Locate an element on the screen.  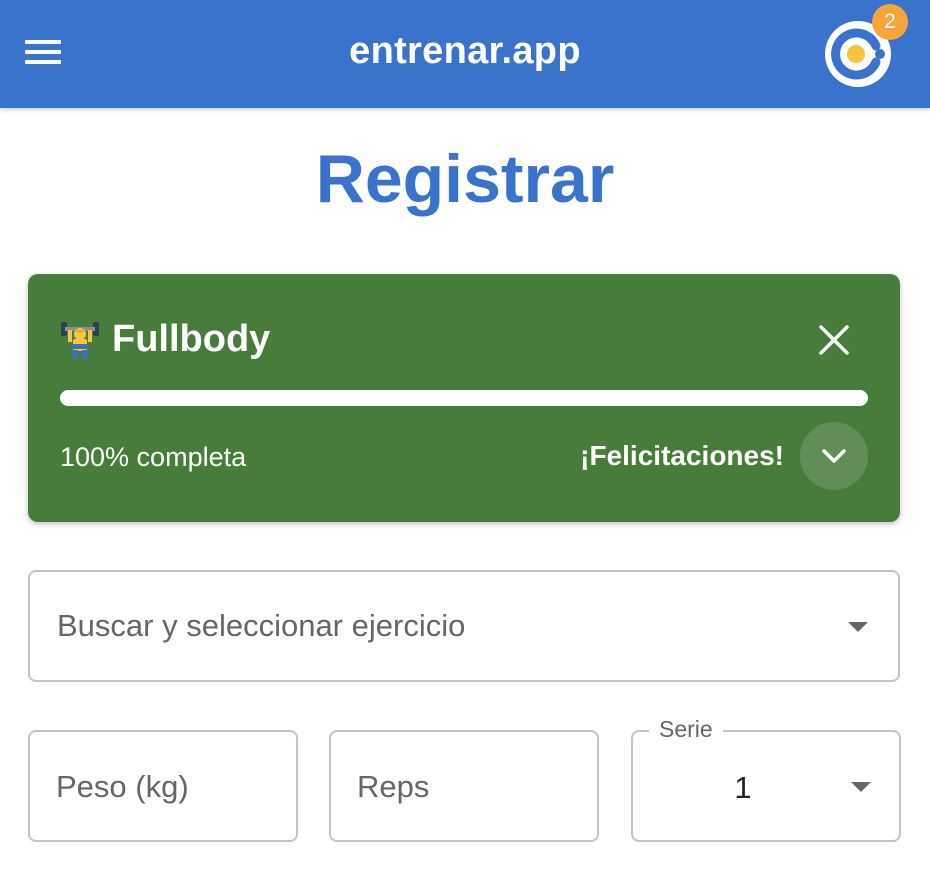
progress-bar is located at coordinates (464, 398).